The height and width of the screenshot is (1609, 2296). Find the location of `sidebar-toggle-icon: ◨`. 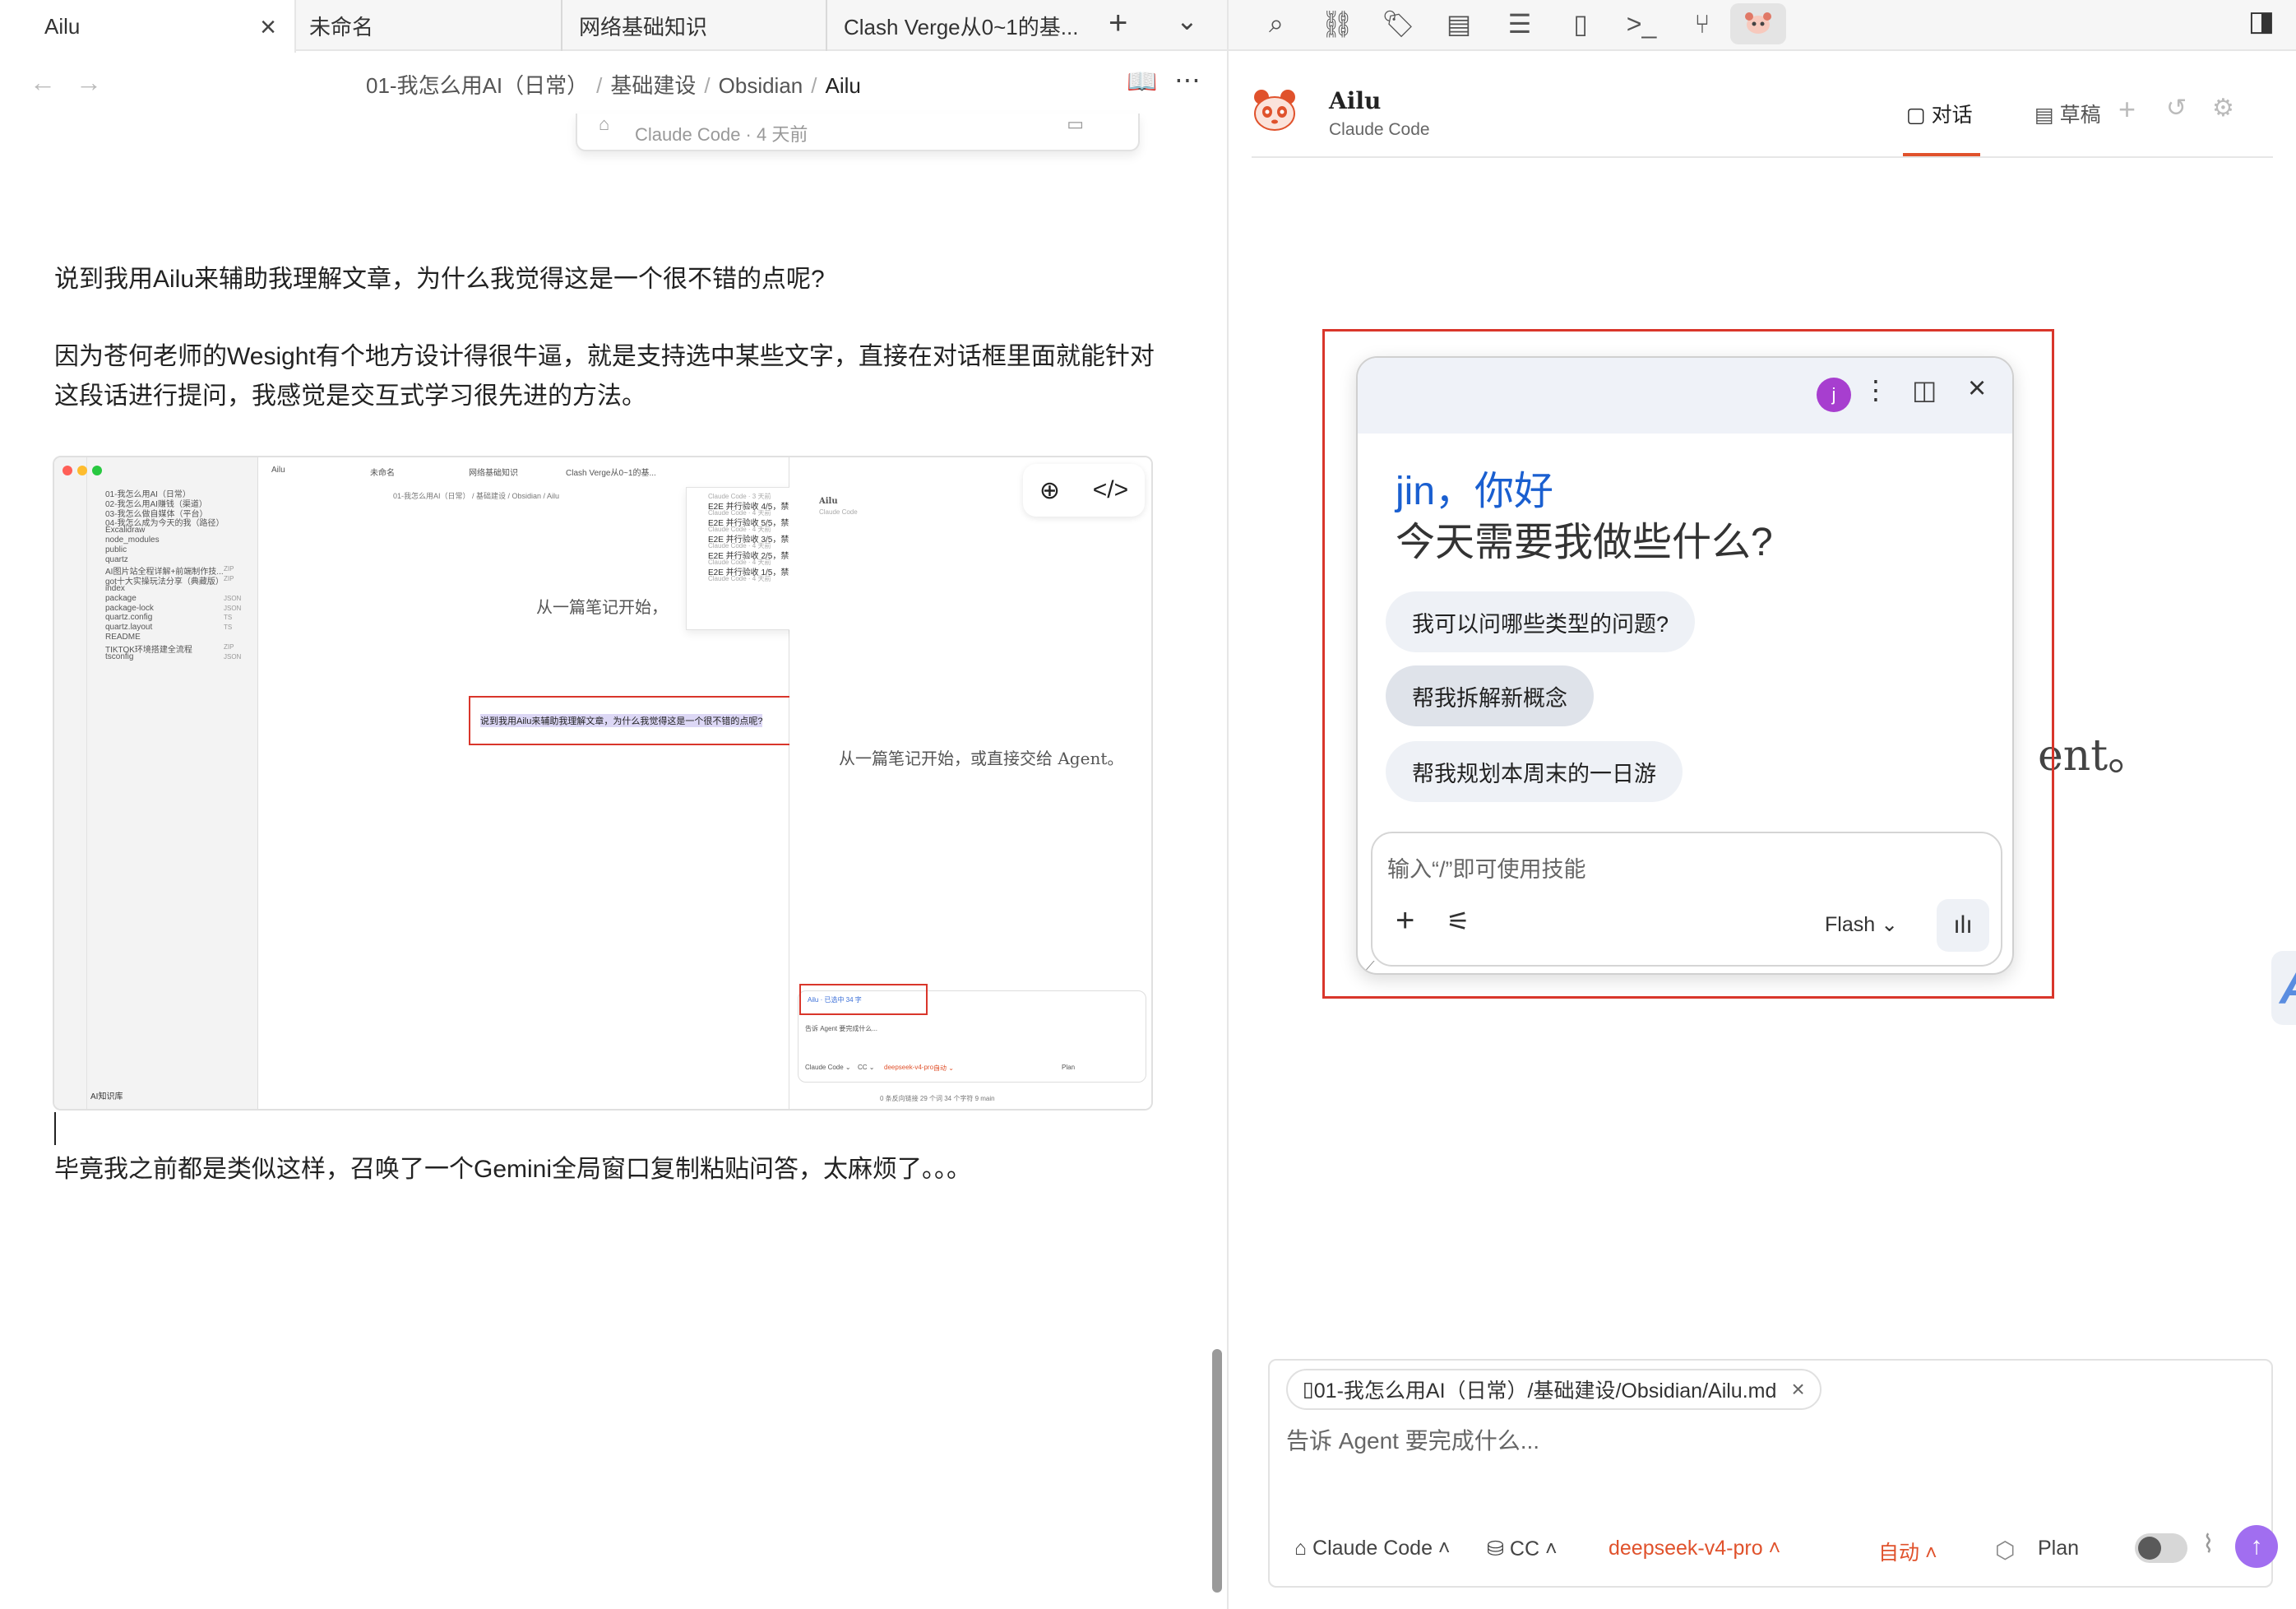

sidebar-toggle-icon: ◨ is located at coordinates (2261, 22).